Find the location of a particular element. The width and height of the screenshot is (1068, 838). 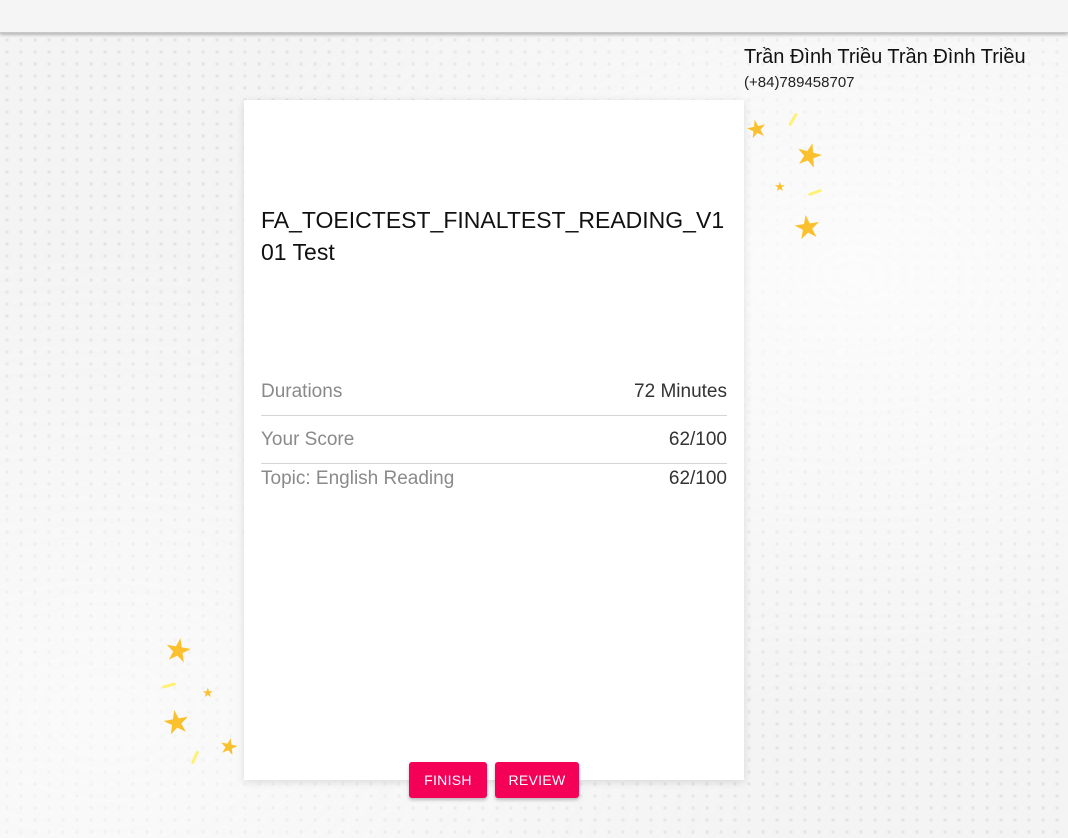

top-app-bar is located at coordinates (534, 16).